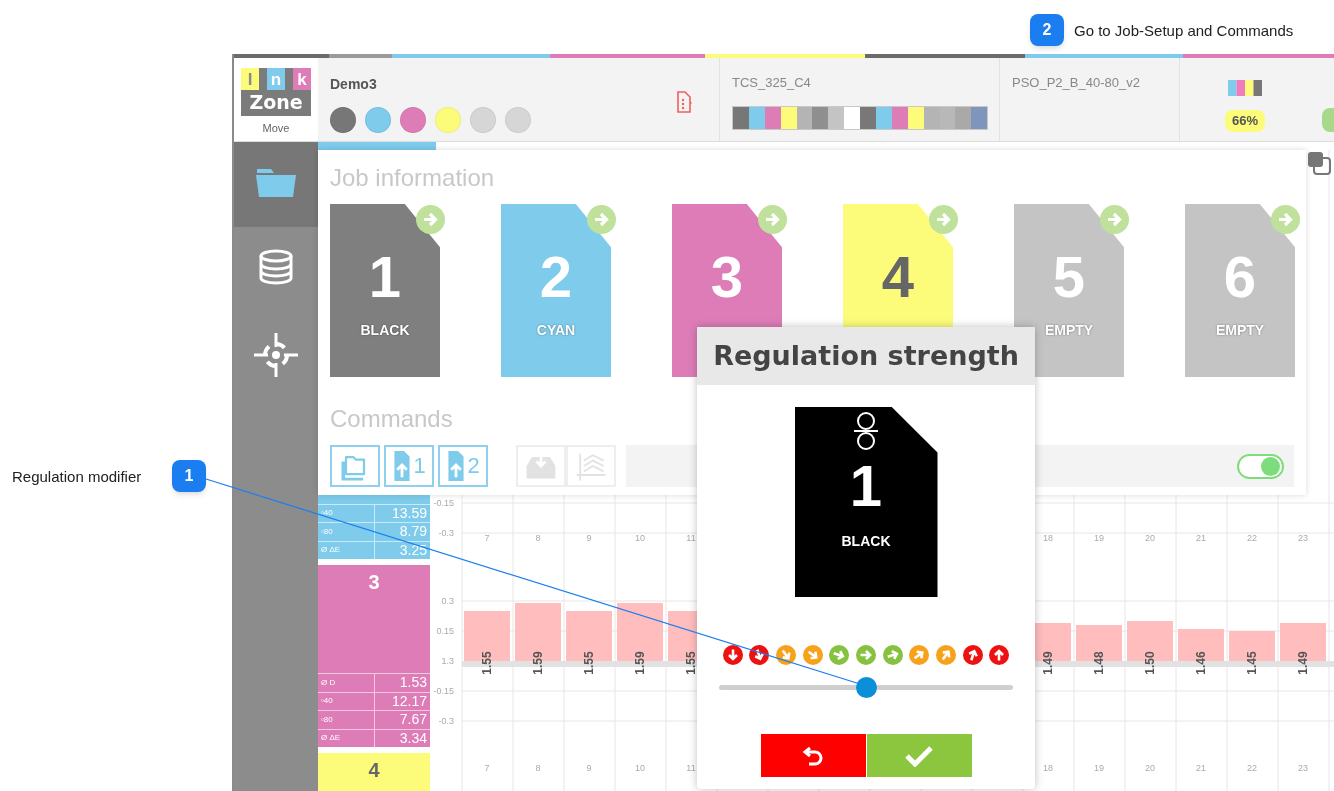 The width and height of the screenshot is (1334, 791). Describe the element at coordinates (276, 184) in the screenshot. I see `sidebar-item` at that location.